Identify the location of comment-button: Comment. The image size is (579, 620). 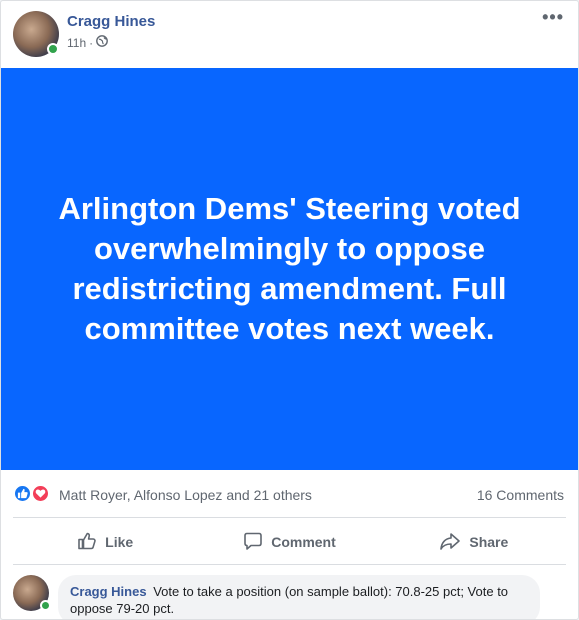
(289, 542).